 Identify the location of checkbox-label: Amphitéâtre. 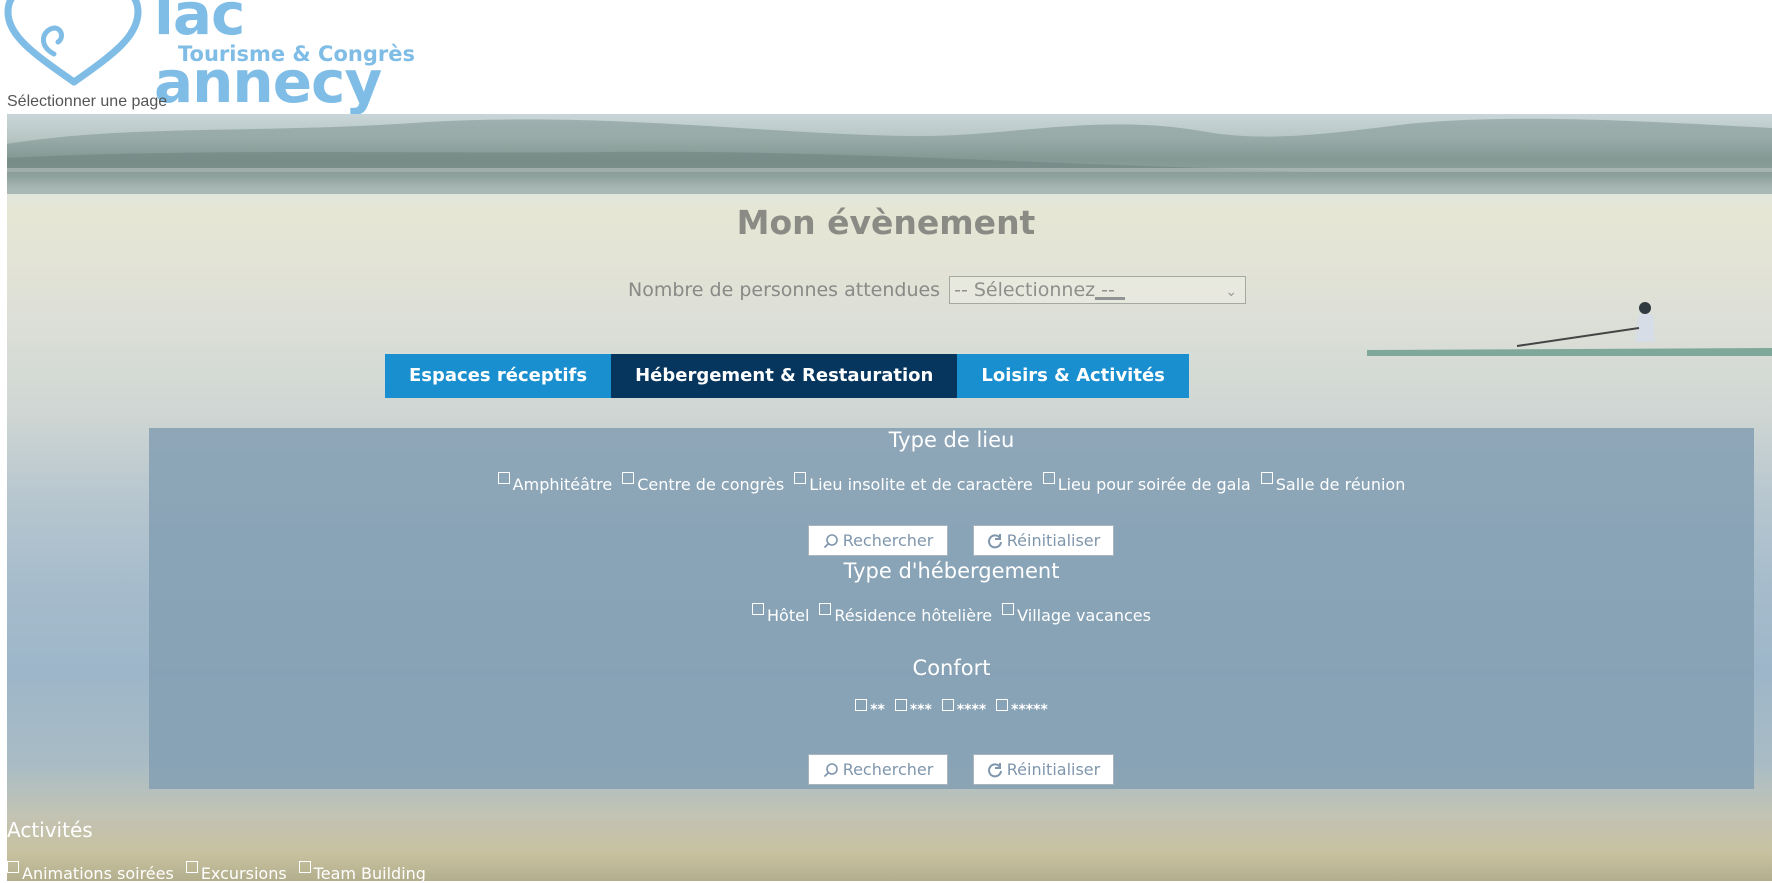
(562, 484).